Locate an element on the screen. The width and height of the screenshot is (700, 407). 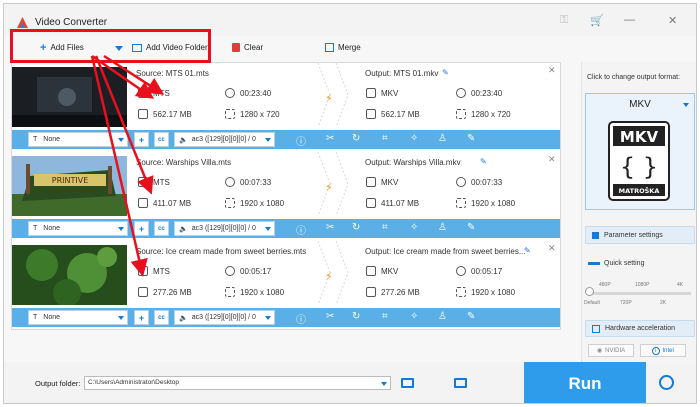
minimize-button: — is located at coordinates (629, 20).